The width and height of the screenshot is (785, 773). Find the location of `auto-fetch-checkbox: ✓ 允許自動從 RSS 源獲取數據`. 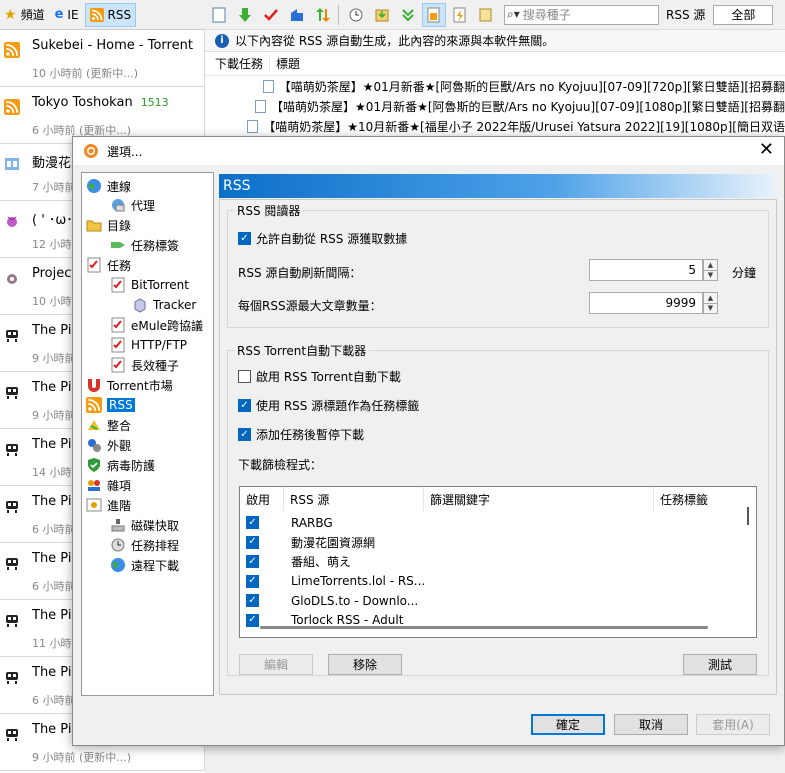

auto-fetch-checkbox: ✓ 允許自動從 RSS 源獲取數據 is located at coordinates (322, 238).